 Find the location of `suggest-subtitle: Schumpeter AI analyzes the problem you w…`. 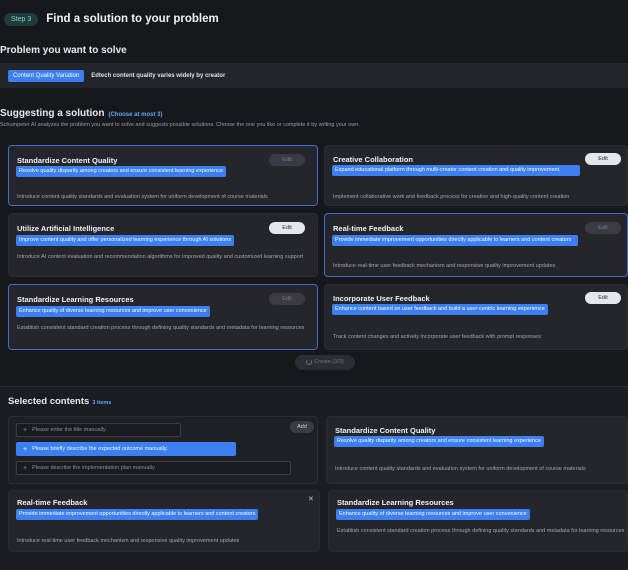

suggest-subtitle: Schumpeter AI analyzes the problem you w… is located at coordinates (180, 125).